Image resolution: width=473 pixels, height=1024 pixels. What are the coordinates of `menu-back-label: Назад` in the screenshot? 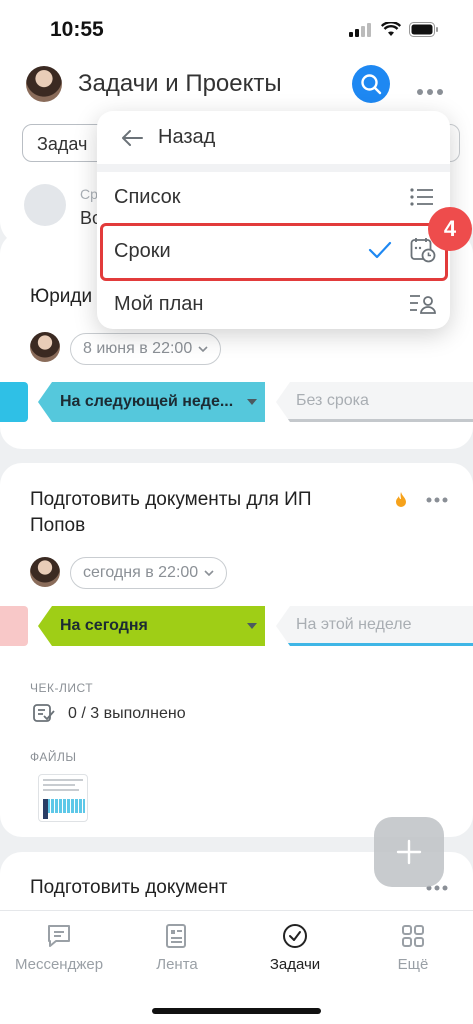 It's located at (187, 137).